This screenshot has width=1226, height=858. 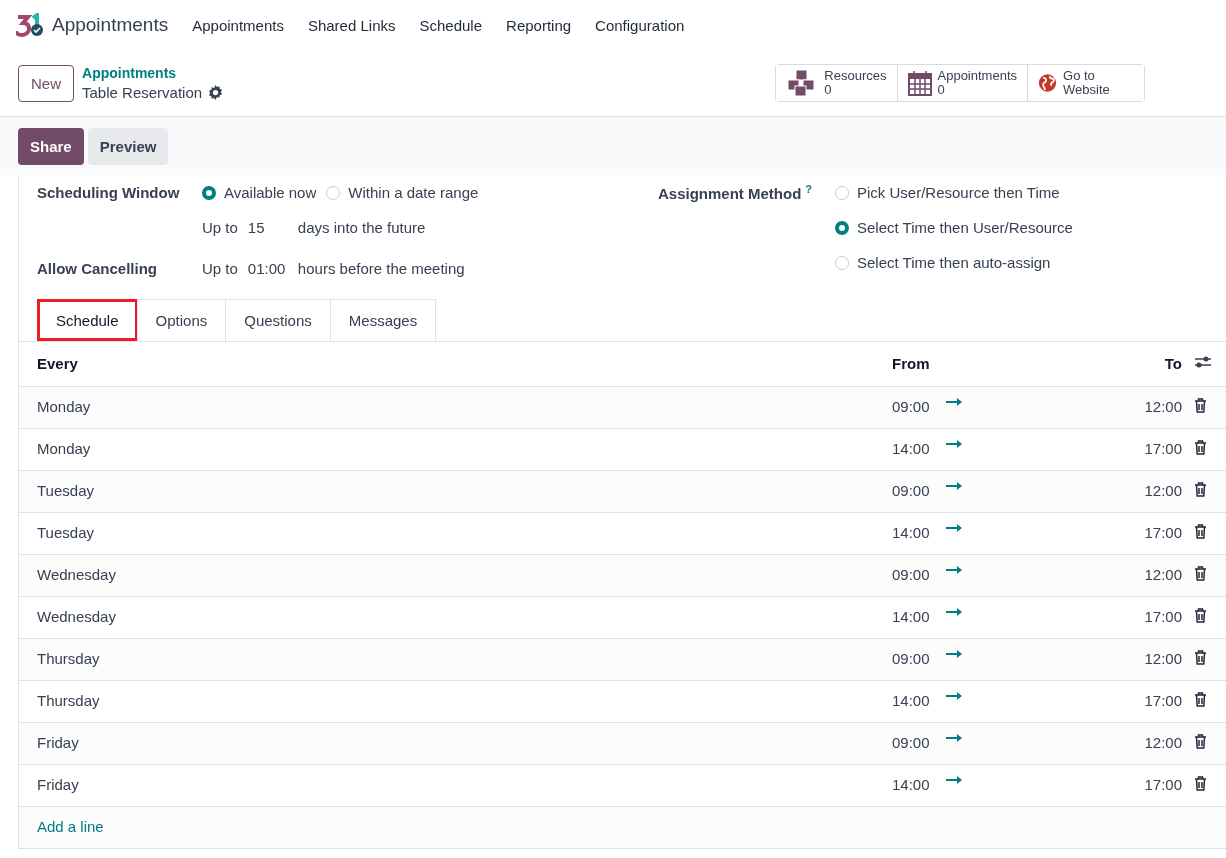 What do you see at coordinates (455, 364) in the screenshot?
I see `column-header: Every` at bounding box center [455, 364].